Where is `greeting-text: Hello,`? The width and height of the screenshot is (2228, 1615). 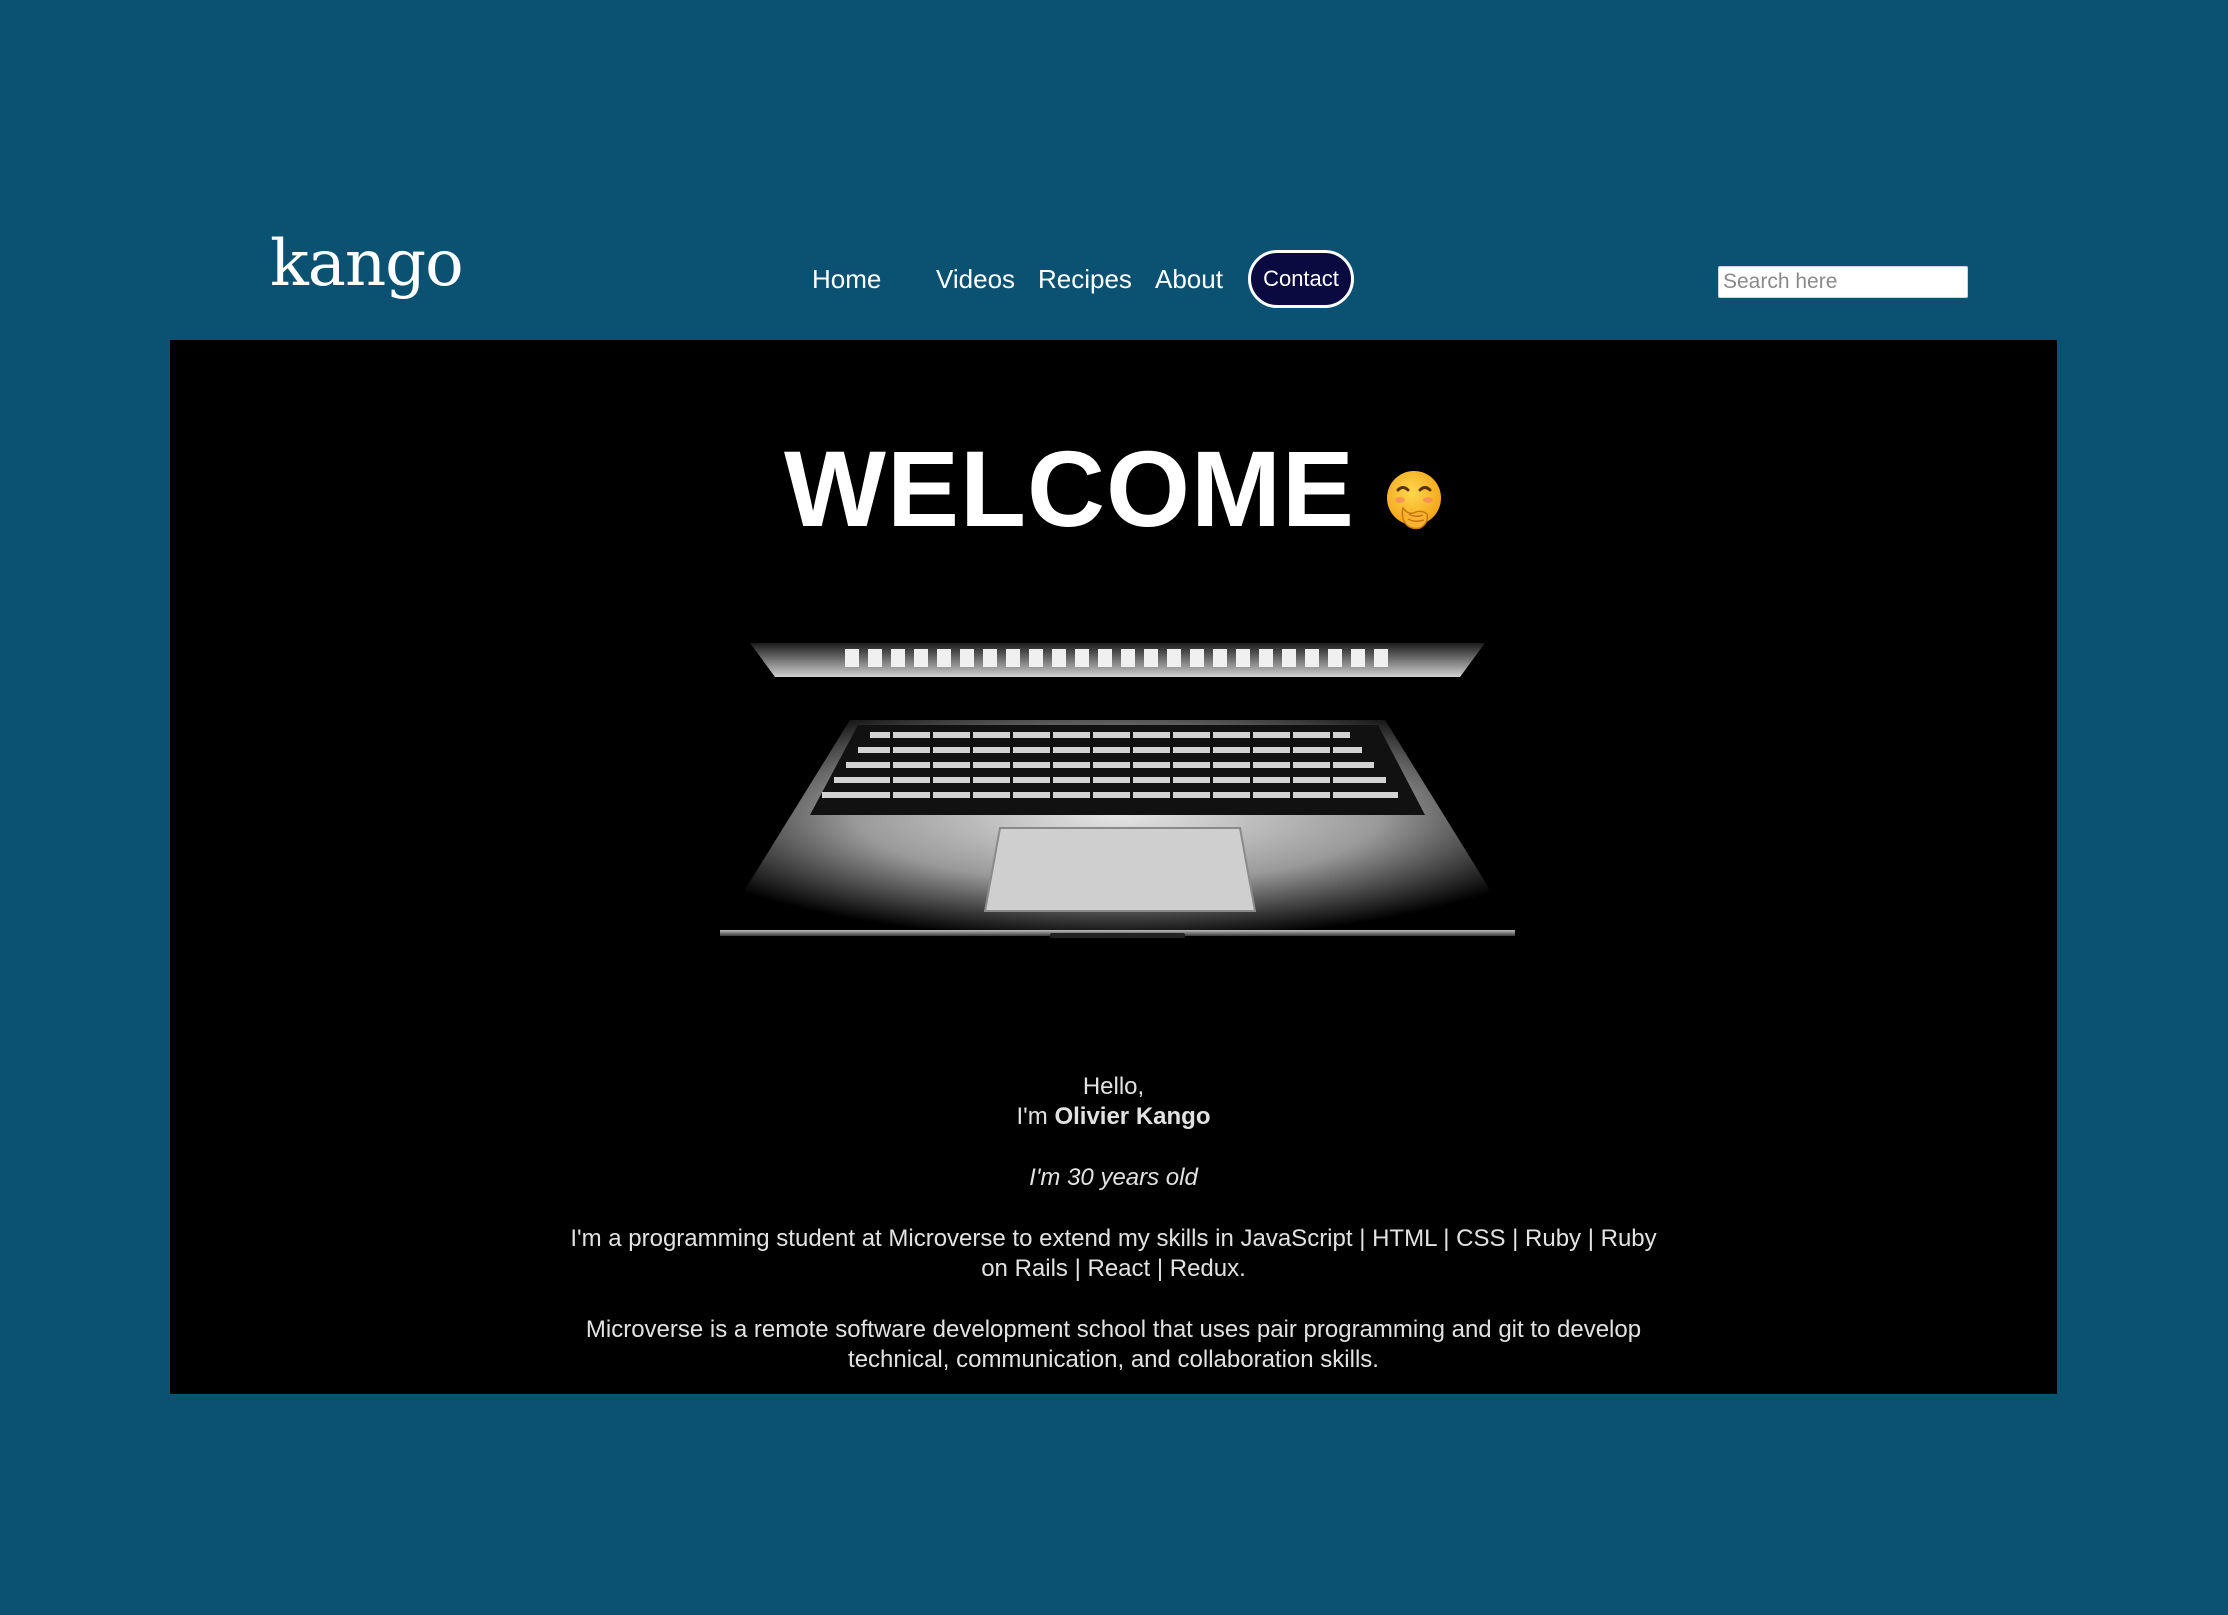
greeting-text: Hello, is located at coordinates (1113, 1086).